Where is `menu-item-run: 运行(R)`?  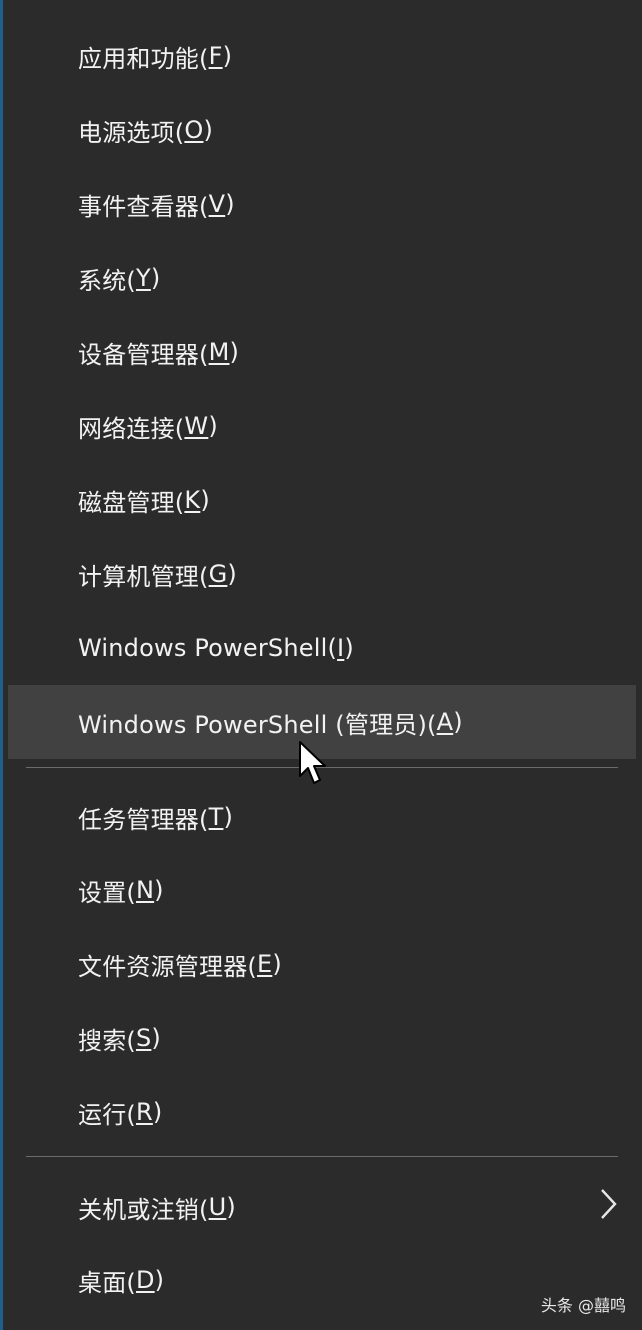 menu-item-run: 运行(R) is located at coordinates (322, 1112).